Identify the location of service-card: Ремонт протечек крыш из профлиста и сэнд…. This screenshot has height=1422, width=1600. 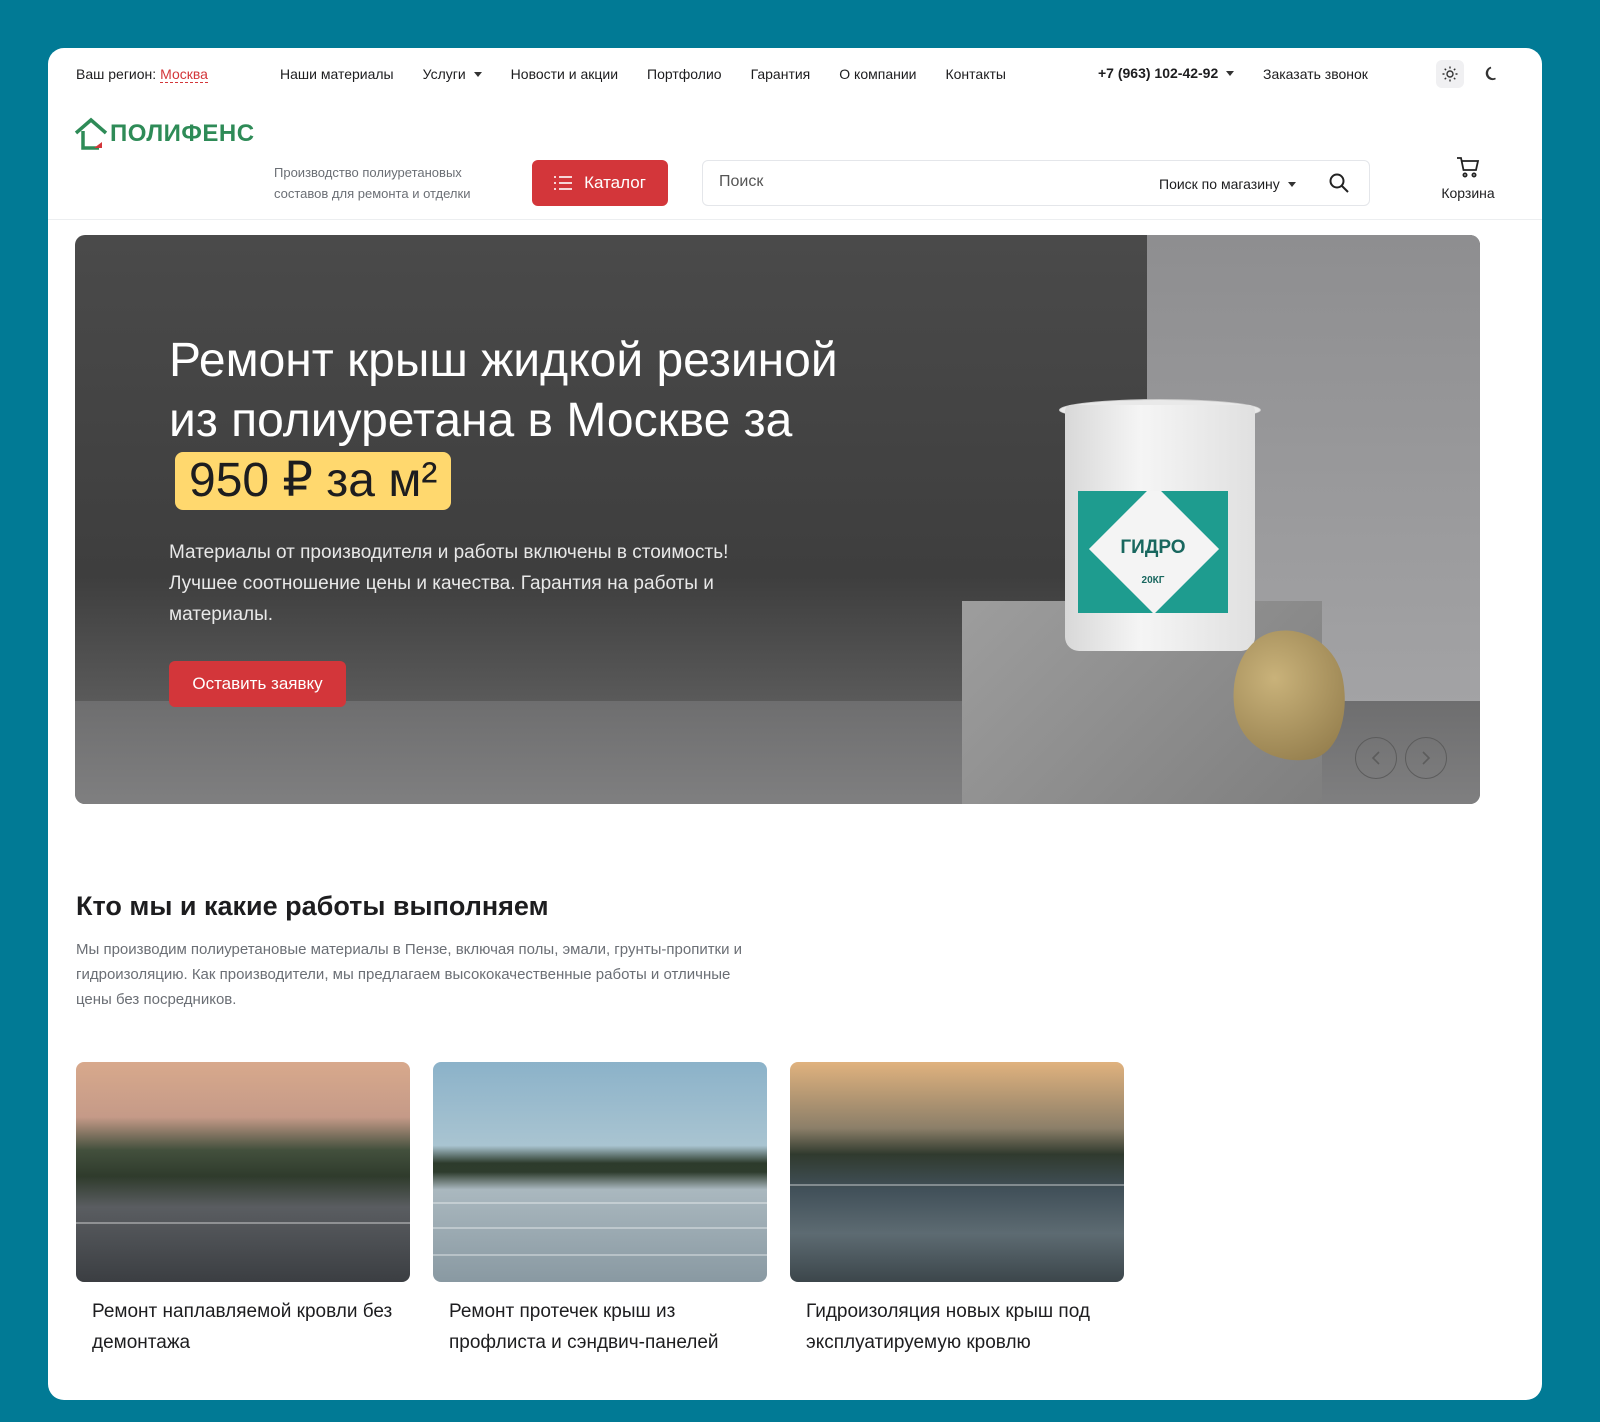
(600, 1210).